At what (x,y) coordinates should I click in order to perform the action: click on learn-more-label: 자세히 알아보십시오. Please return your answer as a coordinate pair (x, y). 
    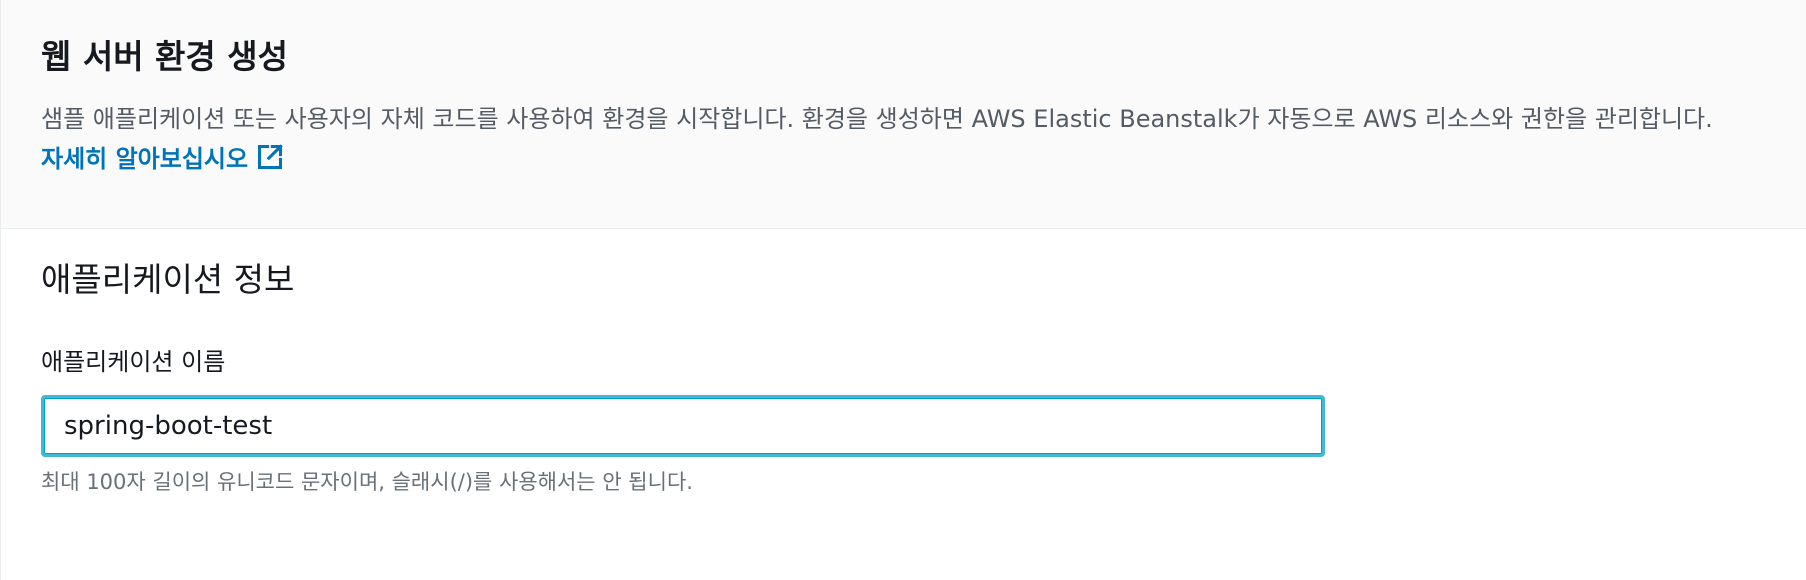
    Looking at the image, I should click on (145, 159).